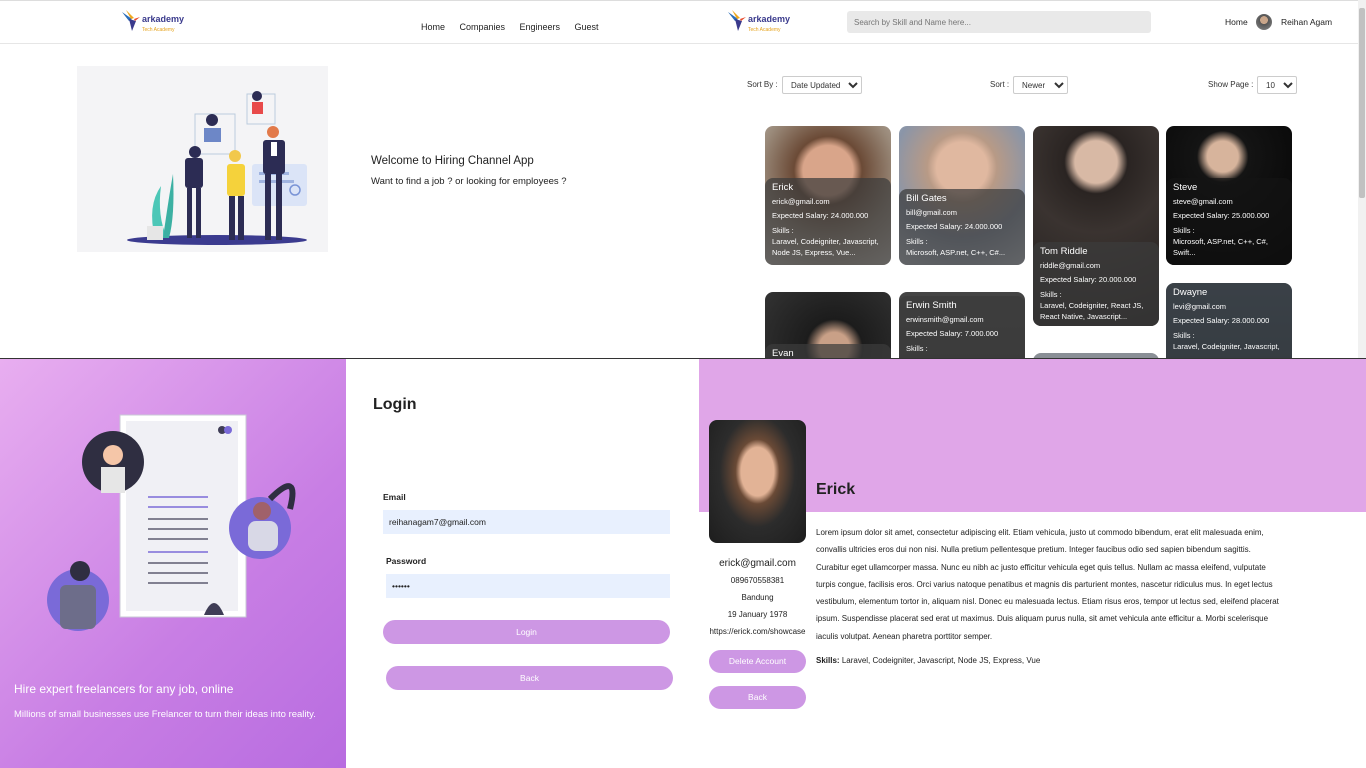 Image resolution: width=1366 pixels, height=768 pixels. Describe the element at coordinates (433, 27) in the screenshot. I see `nav-home-link: Home` at that location.